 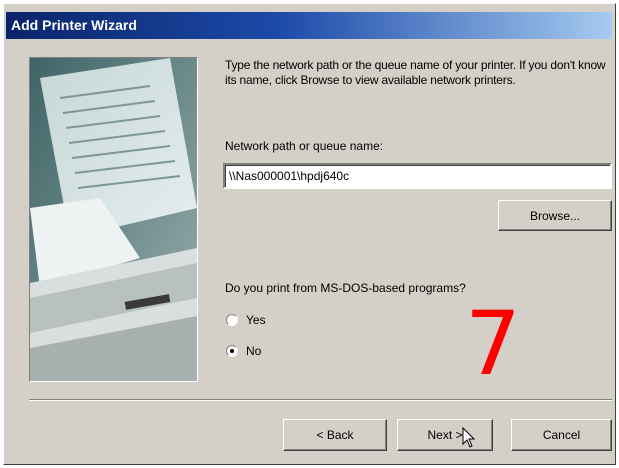 I want to click on radio-yes-label: Yes, so click(x=256, y=320).